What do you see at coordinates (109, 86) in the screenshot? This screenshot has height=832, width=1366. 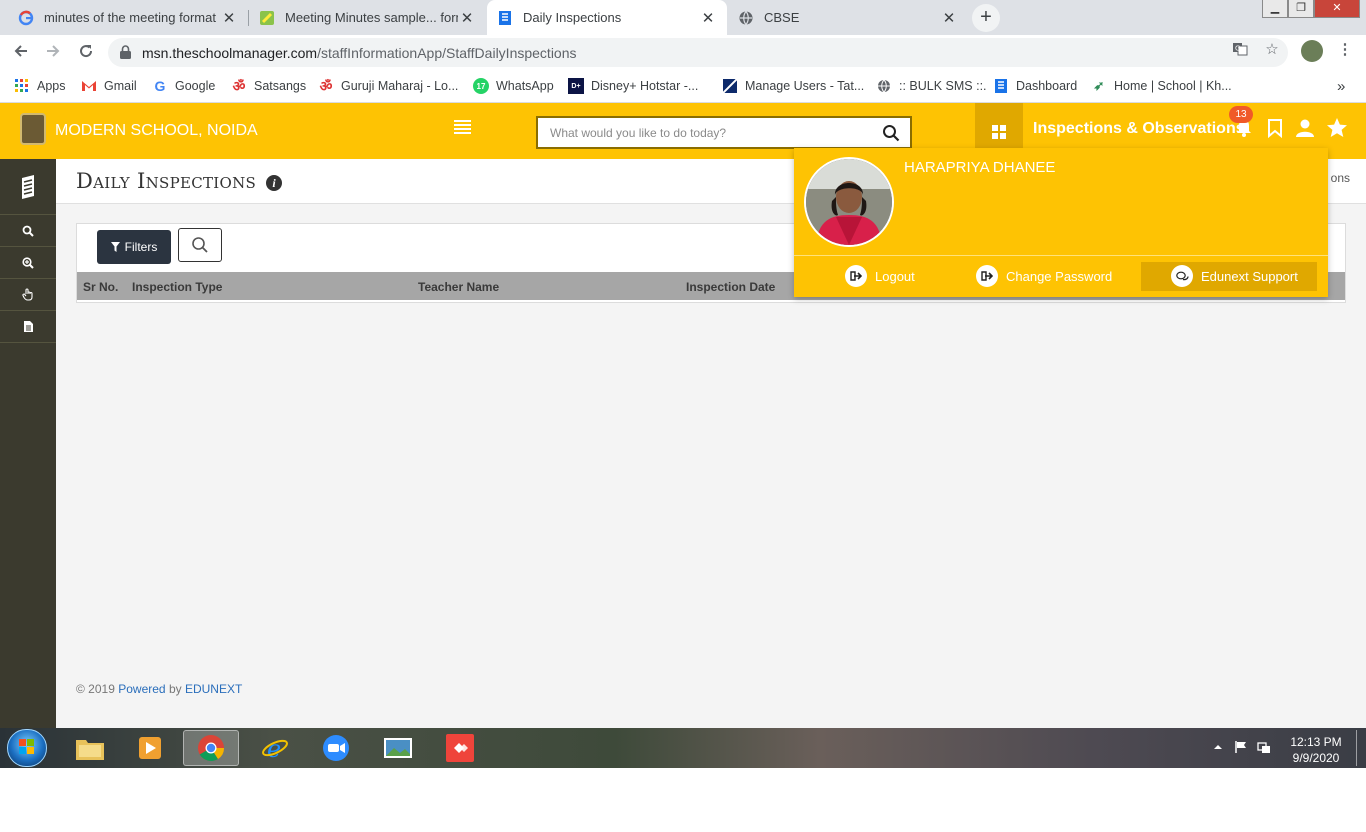 I see `bookmark-gmail: Gmail` at bounding box center [109, 86].